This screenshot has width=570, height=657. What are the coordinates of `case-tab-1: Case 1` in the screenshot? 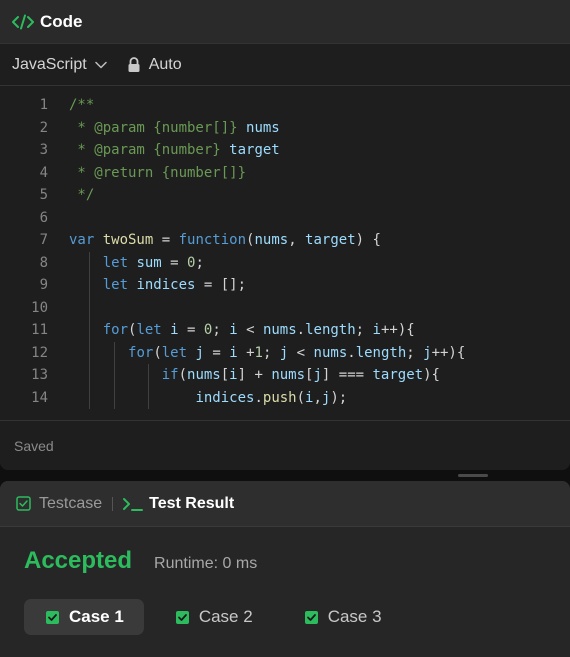 It's located at (84, 617).